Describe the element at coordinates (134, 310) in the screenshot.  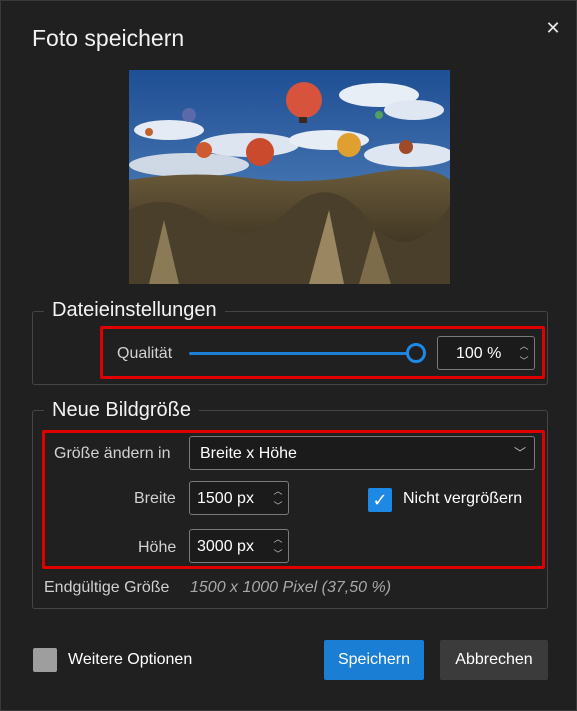
I see `file-settings-legend: Dateieinstellungen` at that location.